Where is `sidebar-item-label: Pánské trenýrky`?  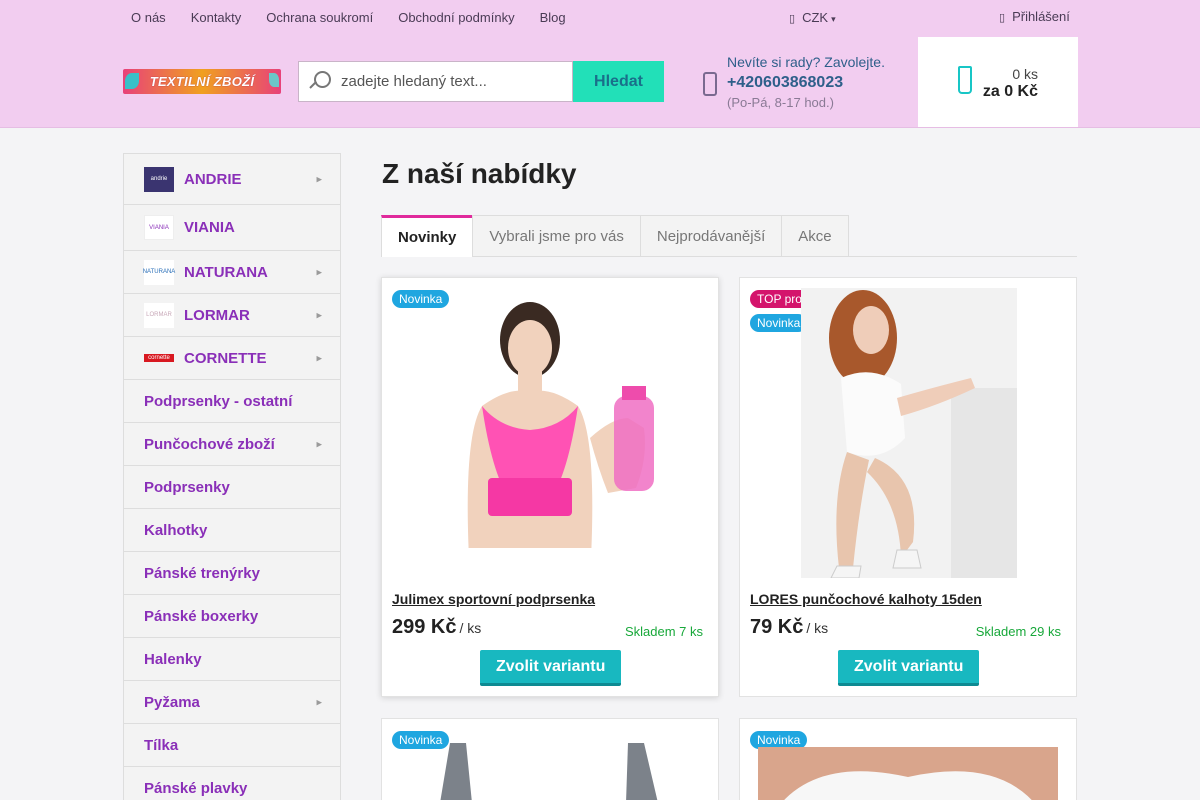
sidebar-item-label: Pánské trenýrky is located at coordinates (202, 573).